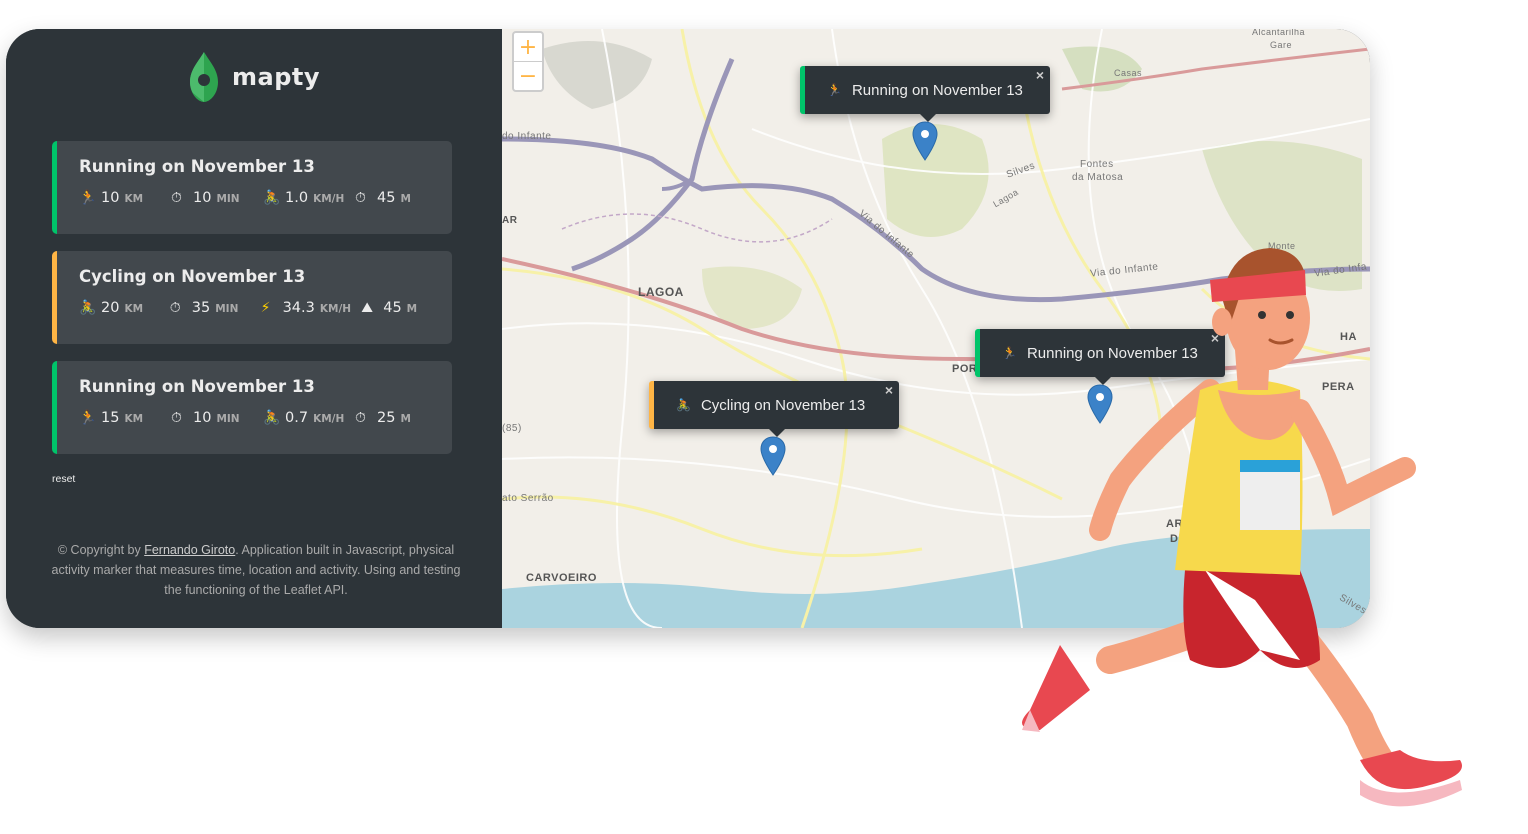 This screenshot has height=834, width=1528. I want to click on detail-value: 25, so click(386, 418).